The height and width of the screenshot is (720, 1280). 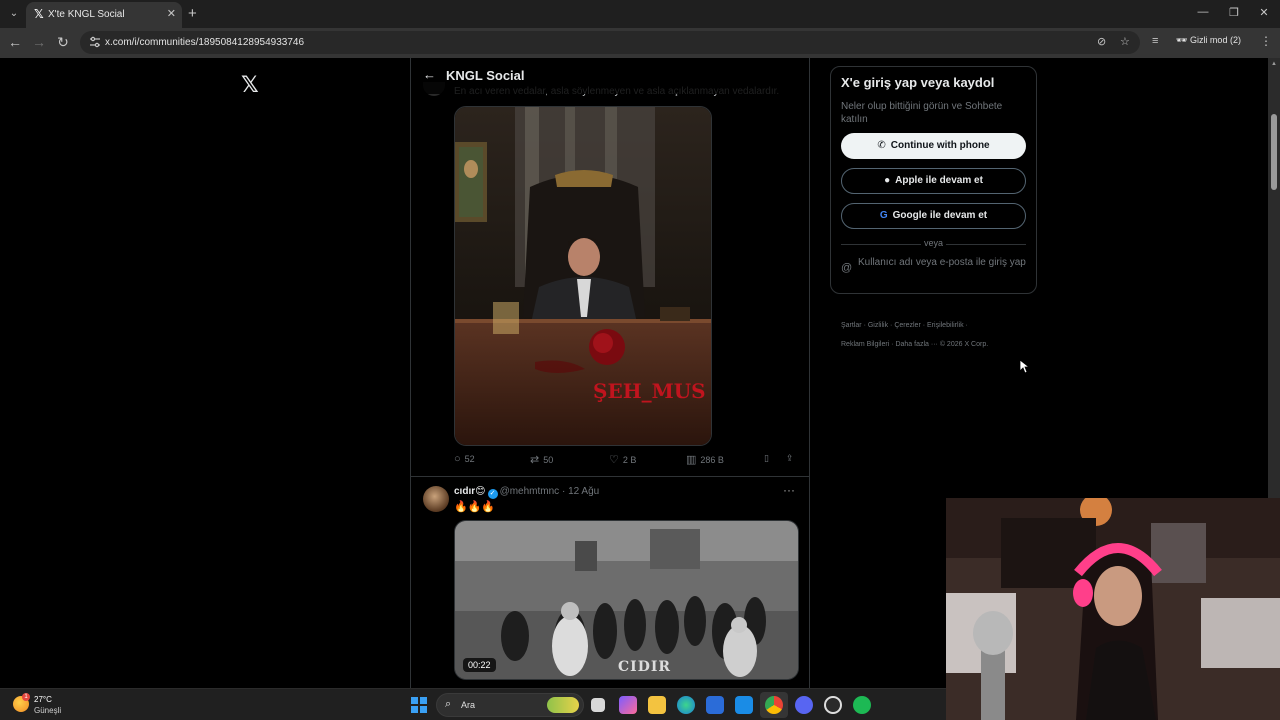 I want to click on file-explorer-icon, so click(x=657, y=705).